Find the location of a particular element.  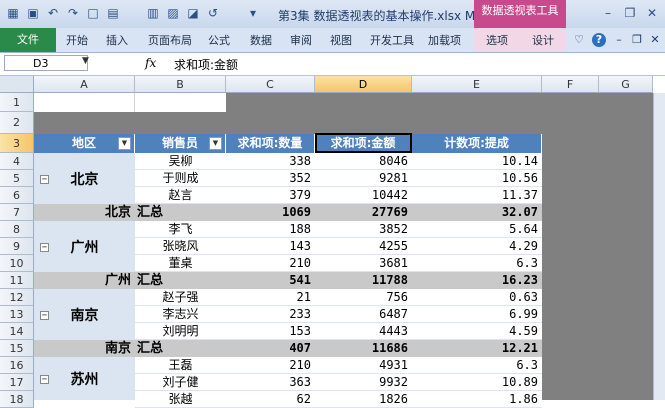

quantity-cell: 143 is located at coordinates (270, 246).